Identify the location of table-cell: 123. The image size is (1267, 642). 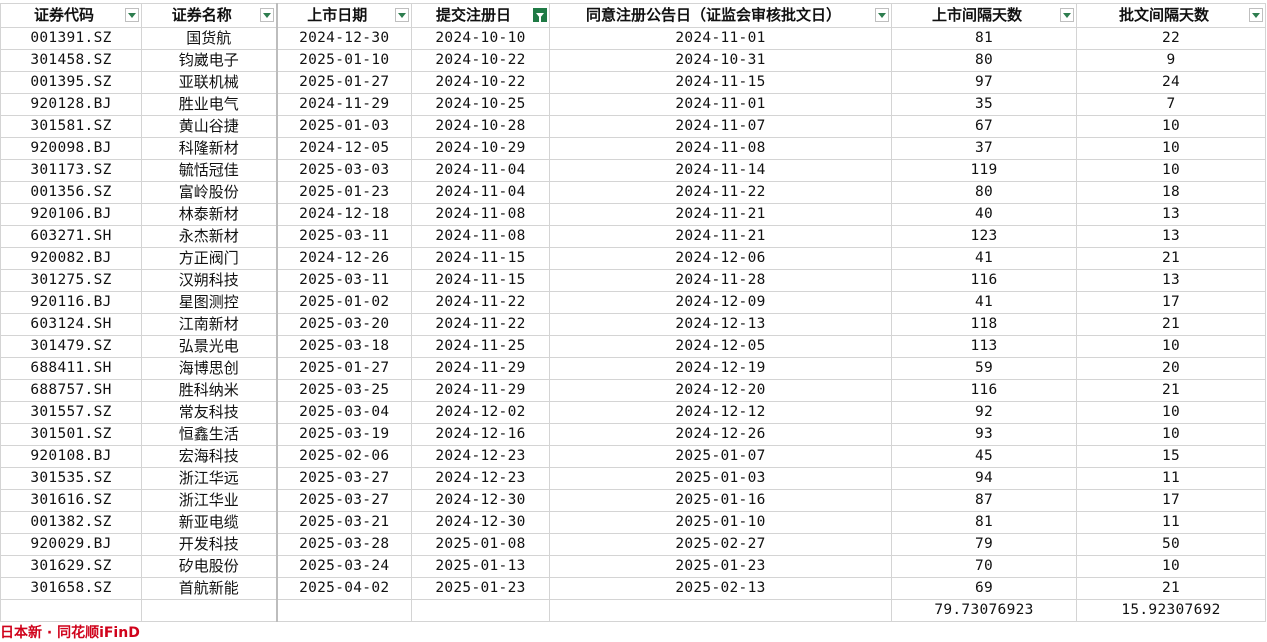
(984, 236).